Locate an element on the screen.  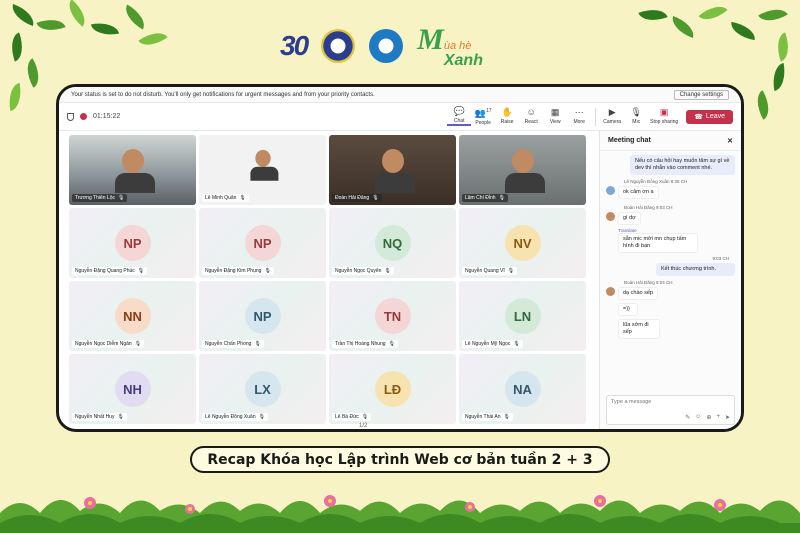
participant-tile: Lâm Chí Đỉnh 🎙 is located at coordinates (522, 170).